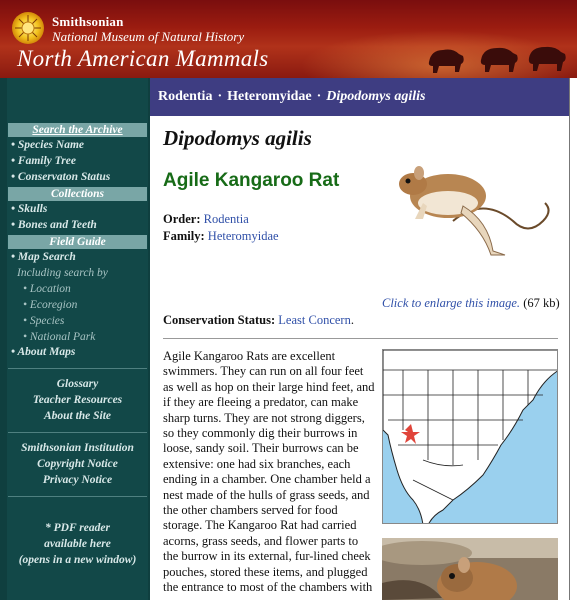  What do you see at coordinates (77, 448) in the screenshot?
I see `smithsonian-institution-link: Smithsonian Institution` at bounding box center [77, 448].